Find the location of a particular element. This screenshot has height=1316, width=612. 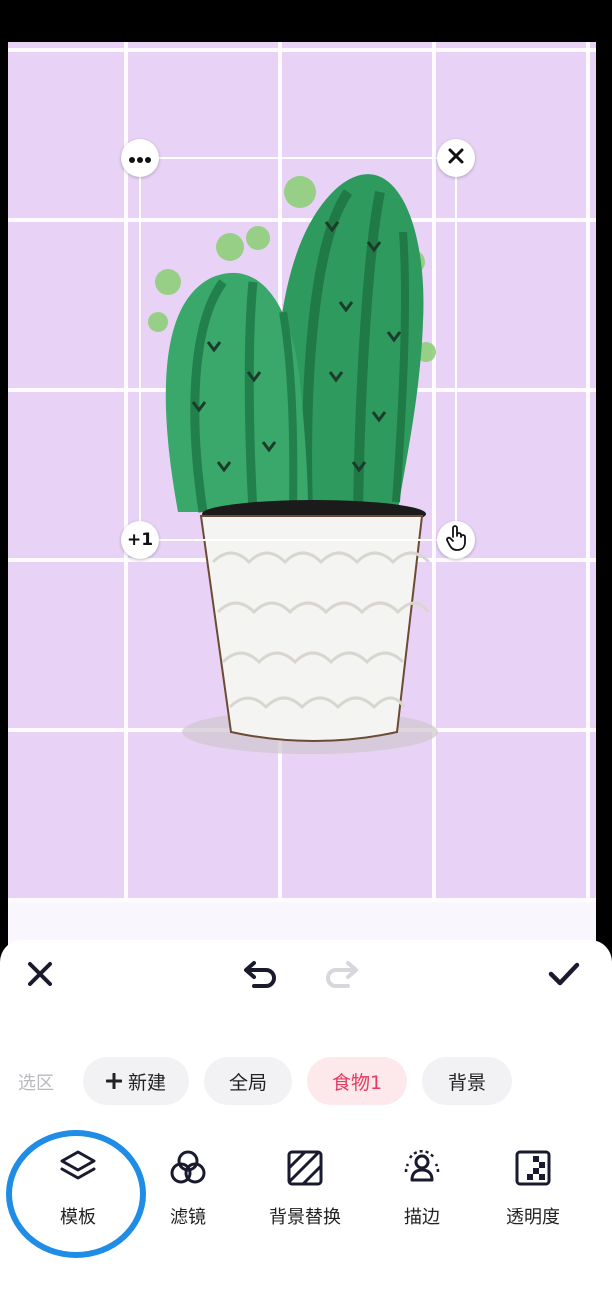

duplicate-handle: +1 is located at coordinates (140, 540).